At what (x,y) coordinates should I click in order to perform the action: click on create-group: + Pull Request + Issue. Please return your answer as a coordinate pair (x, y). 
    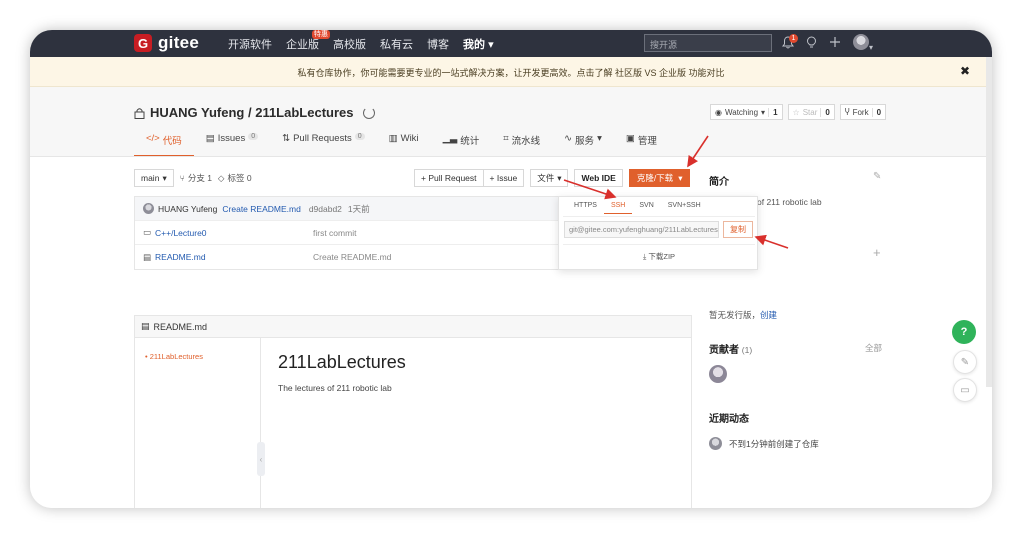
    Looking at the image, I should click on (469, 178).